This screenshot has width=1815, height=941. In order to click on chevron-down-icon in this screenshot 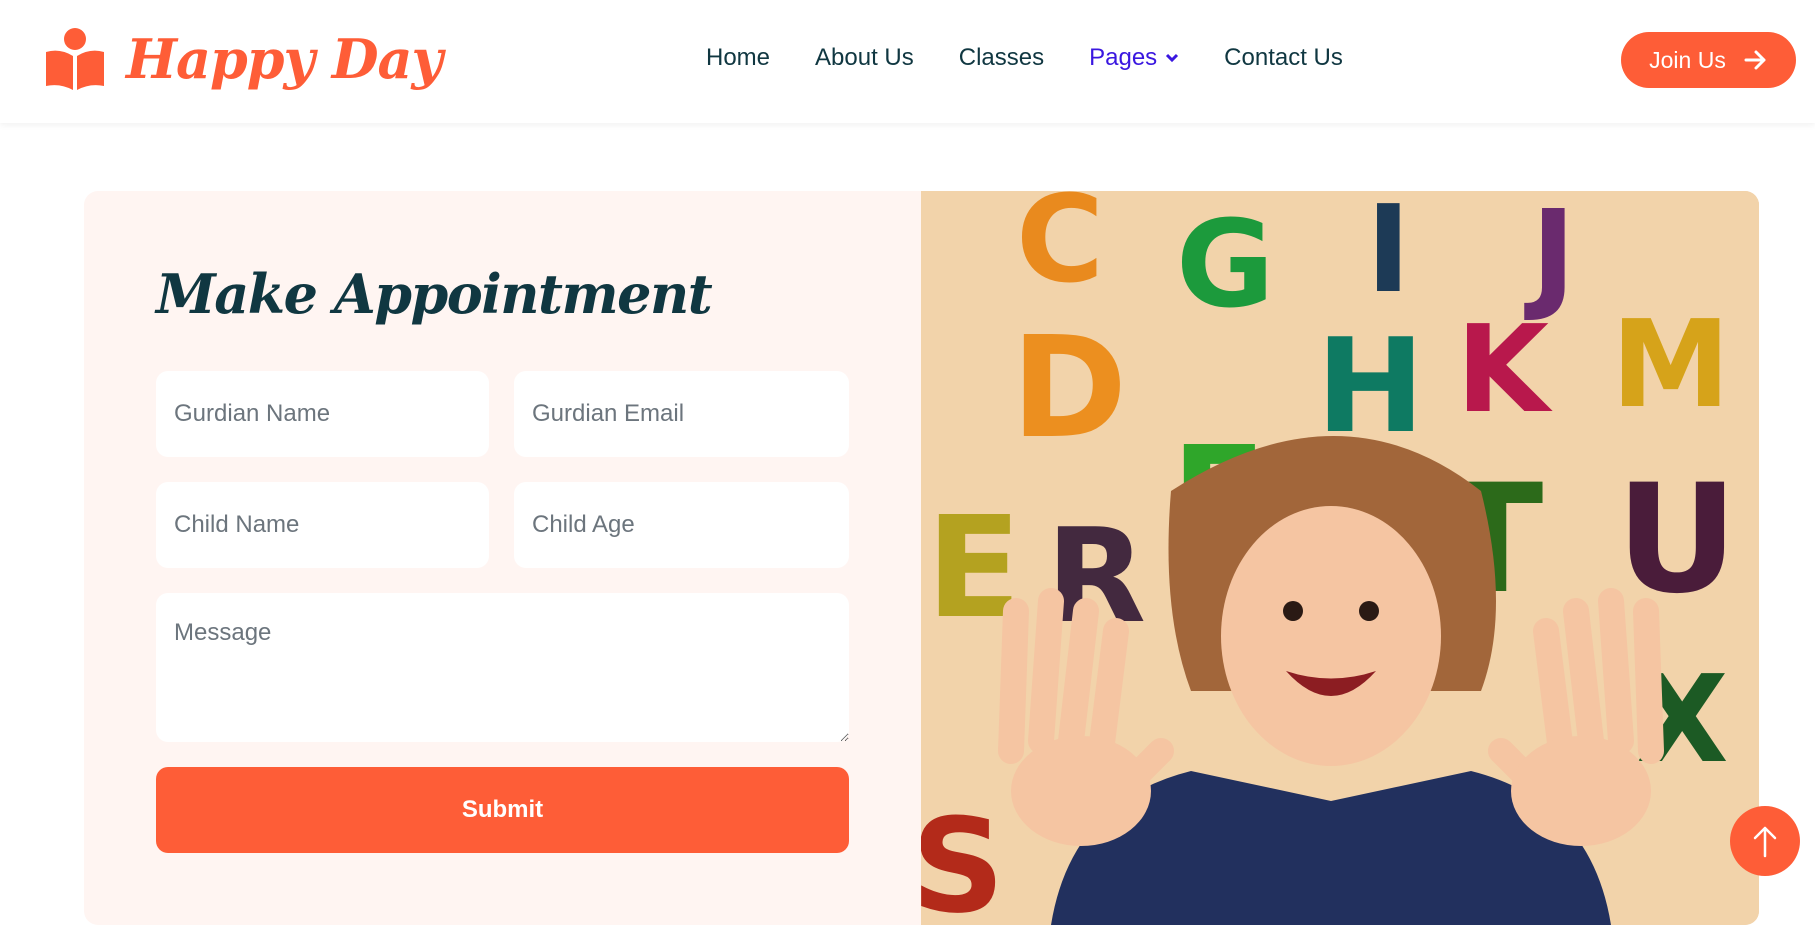, I will do `click(1172, 58)`.